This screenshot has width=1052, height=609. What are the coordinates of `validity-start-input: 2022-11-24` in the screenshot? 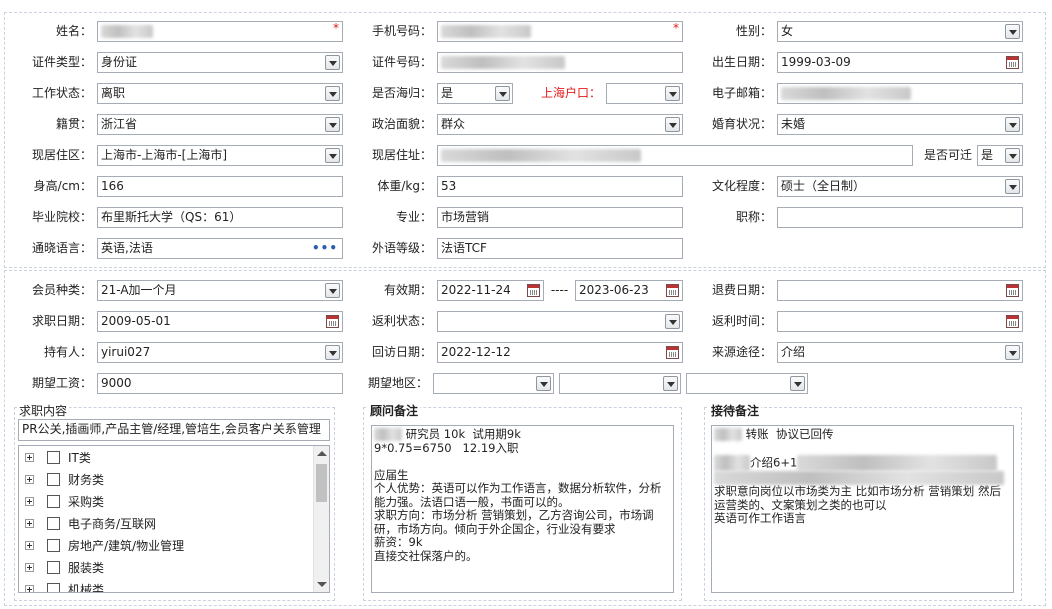 It's located at (490, 290).